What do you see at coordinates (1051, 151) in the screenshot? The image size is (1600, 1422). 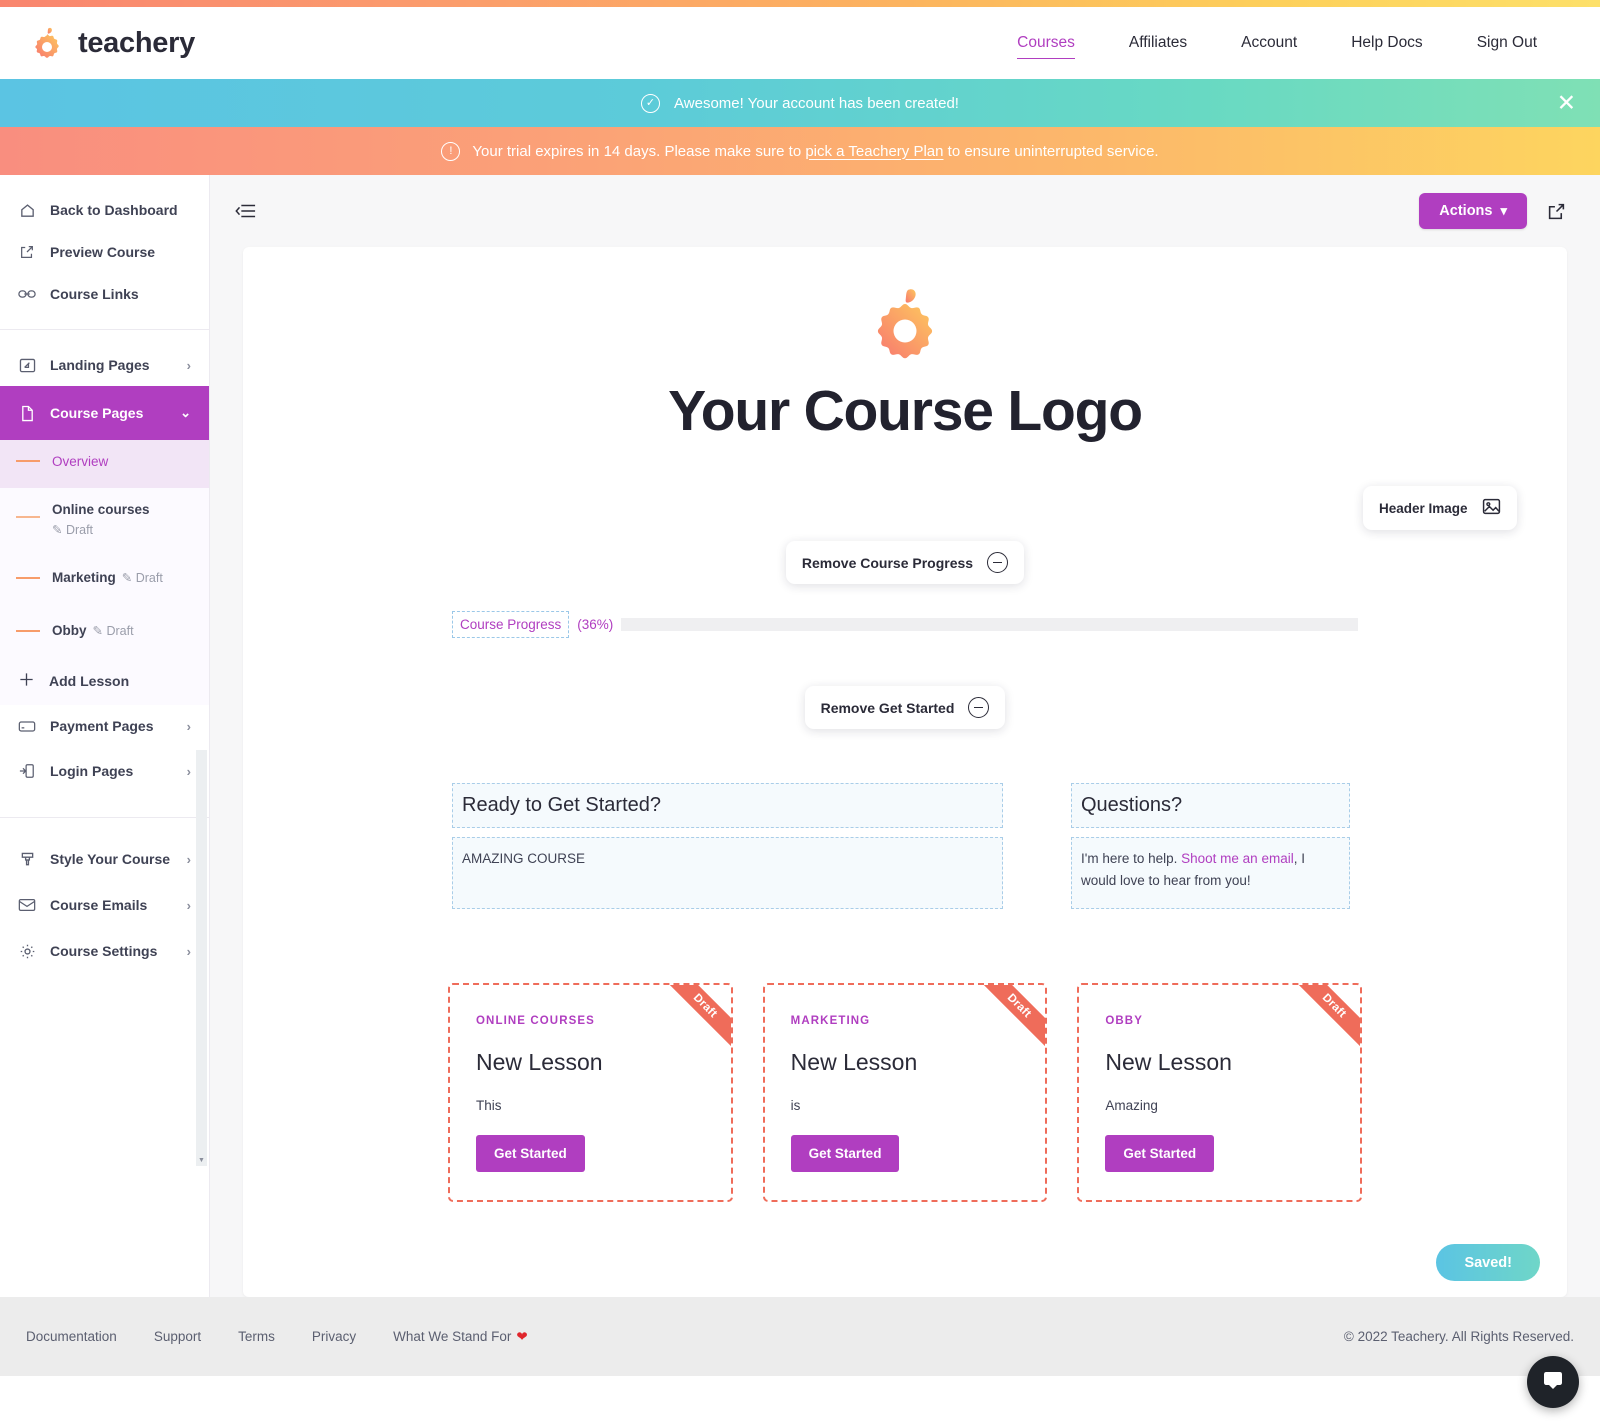 I see `warn-post: to ensure uninterrupted service.` at bounding box center [1051, 151].